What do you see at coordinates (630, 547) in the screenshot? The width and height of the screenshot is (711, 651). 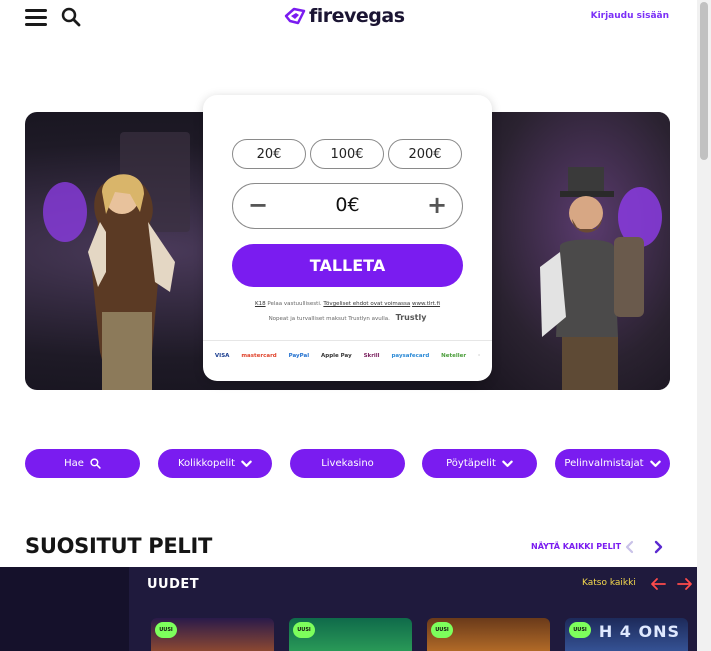 I see `chevron-left-icon` at bounding box center [630, 547].